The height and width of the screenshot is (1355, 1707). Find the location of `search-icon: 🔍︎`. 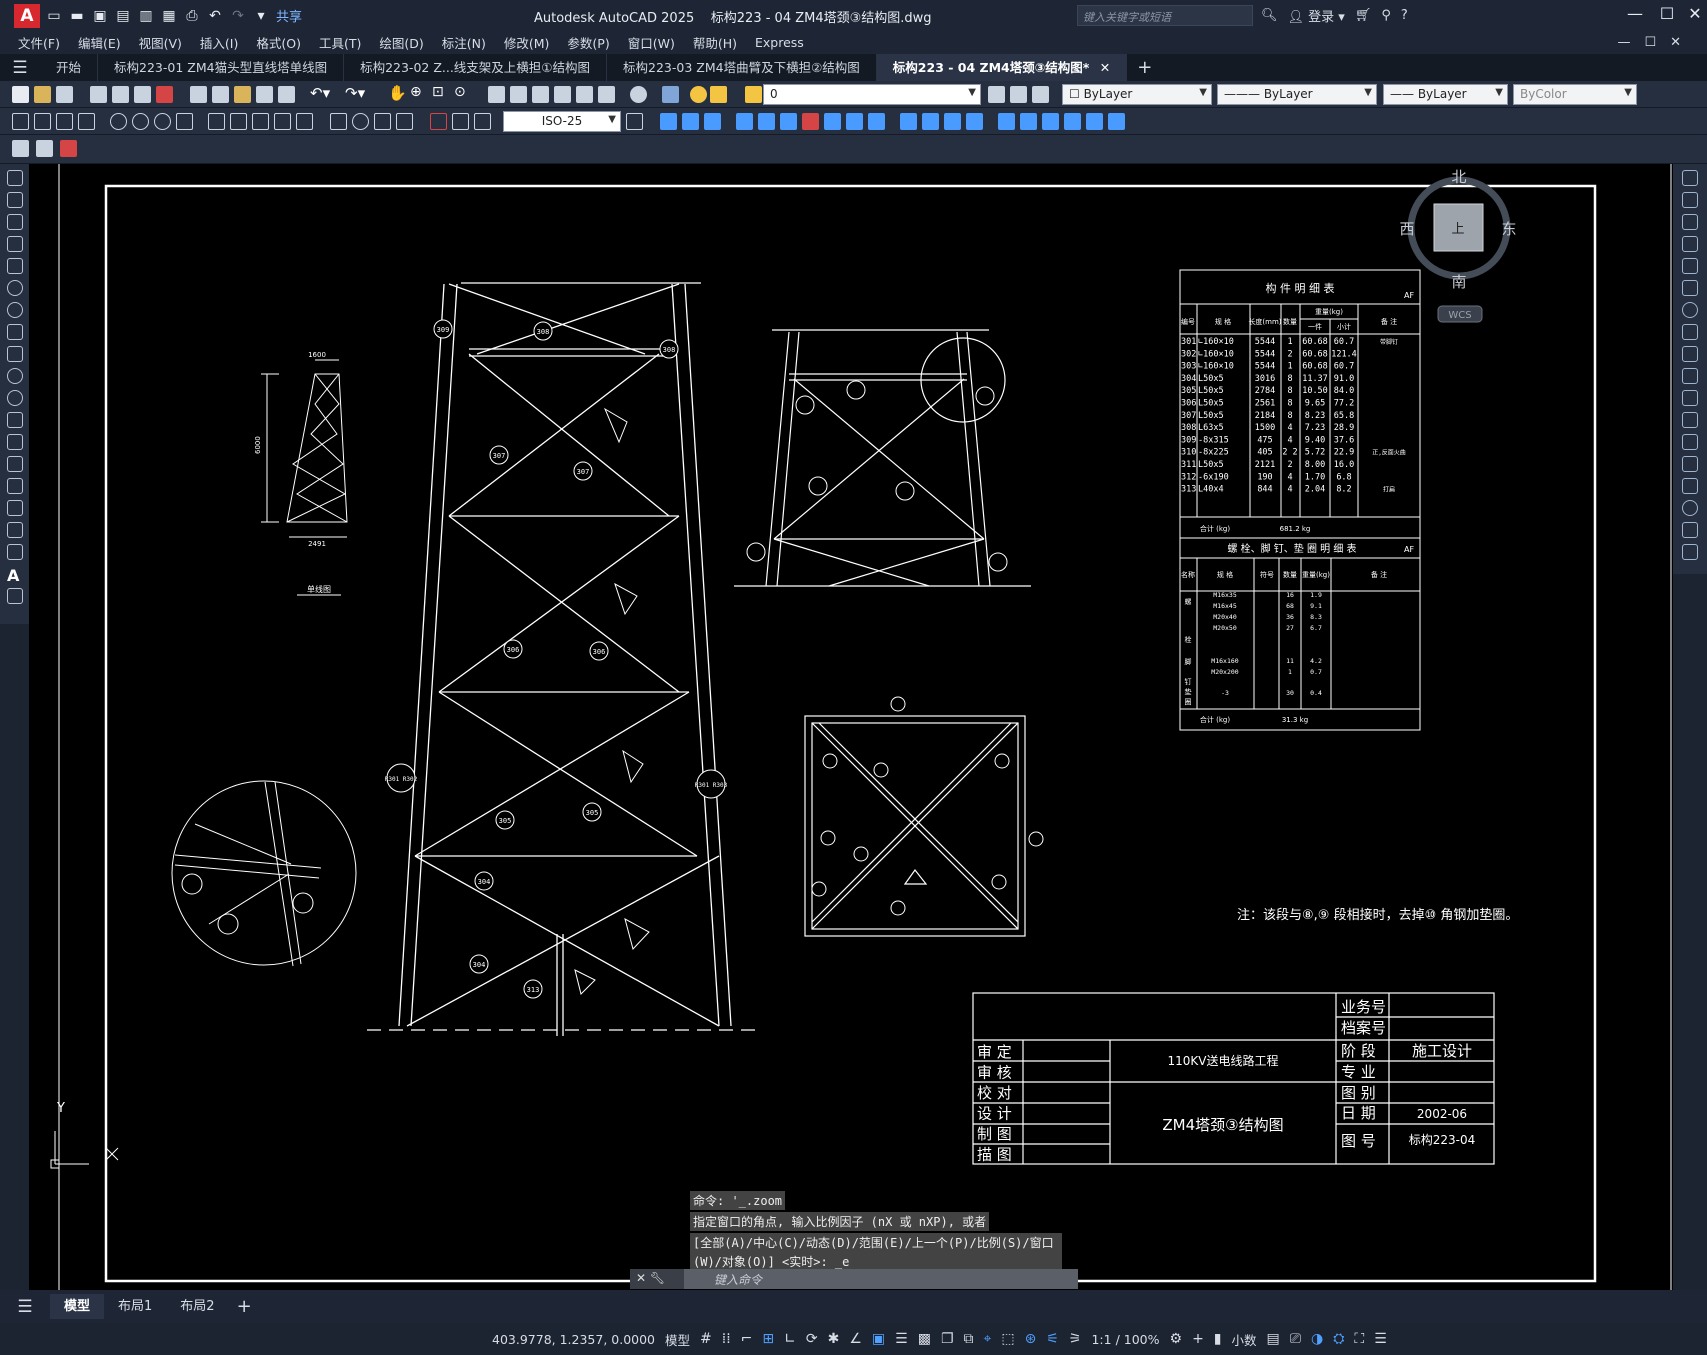

search-icon: 🔍︎ is located at coordinates (1269, 15).